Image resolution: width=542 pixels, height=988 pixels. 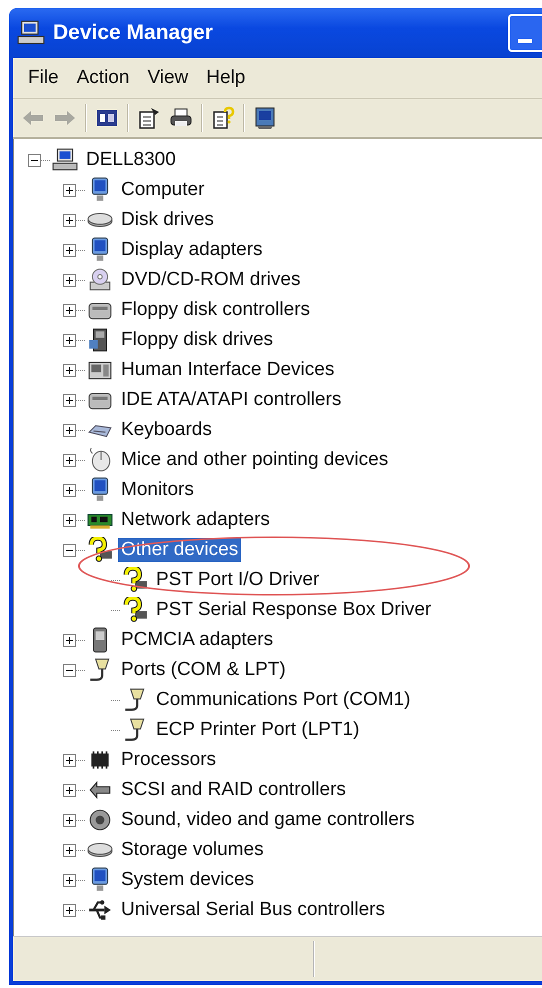 I want to click on tree-item: Floppy disk controllers, so click(x=216, y=310).